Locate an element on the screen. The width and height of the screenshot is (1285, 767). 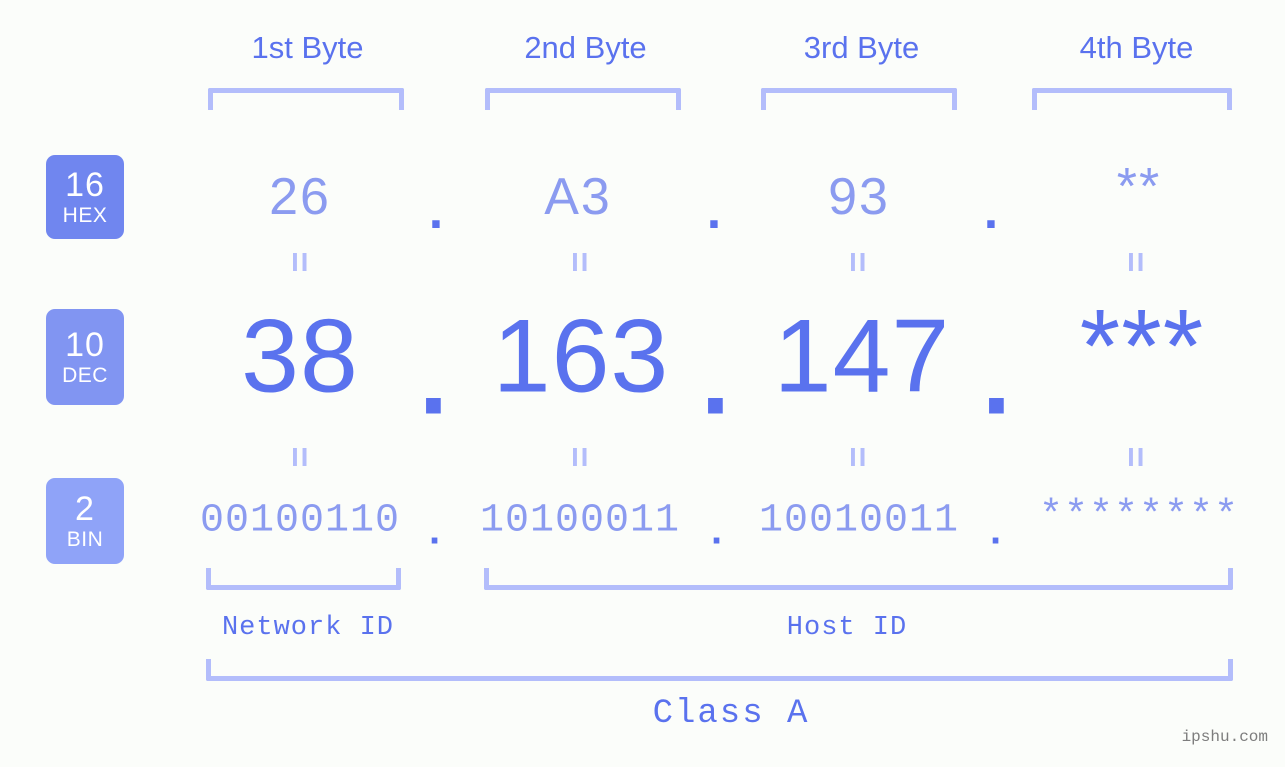
hex-byte-1: 26 is located at coordinates (300, 197).